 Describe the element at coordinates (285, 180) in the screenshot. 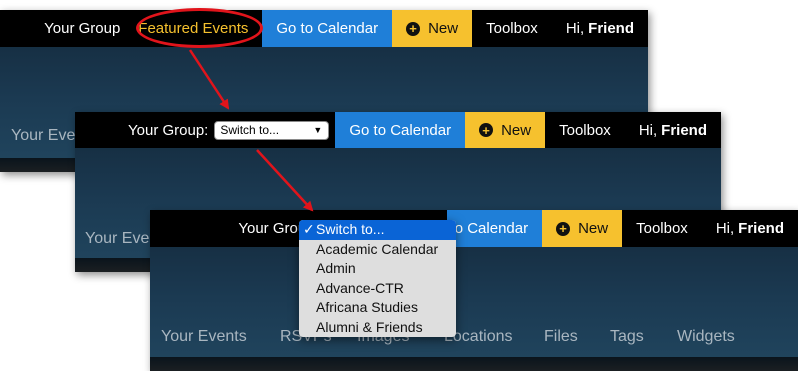

I see `arrow-to-dropdown` at that location.